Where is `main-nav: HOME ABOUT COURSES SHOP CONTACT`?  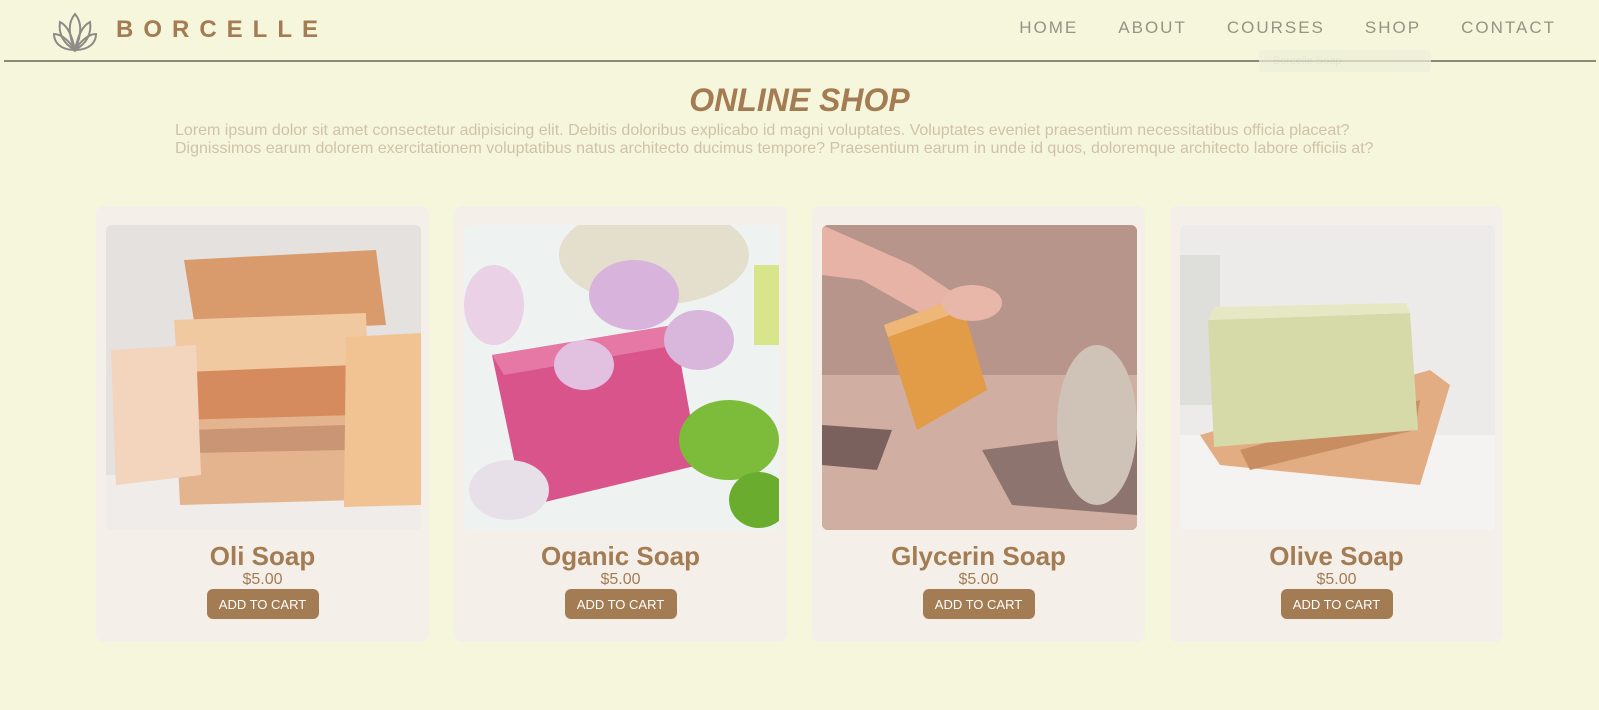 main-nav: HOME ABOUT COURSES SHOP CONTACT is located at coordinates (1287, 28).